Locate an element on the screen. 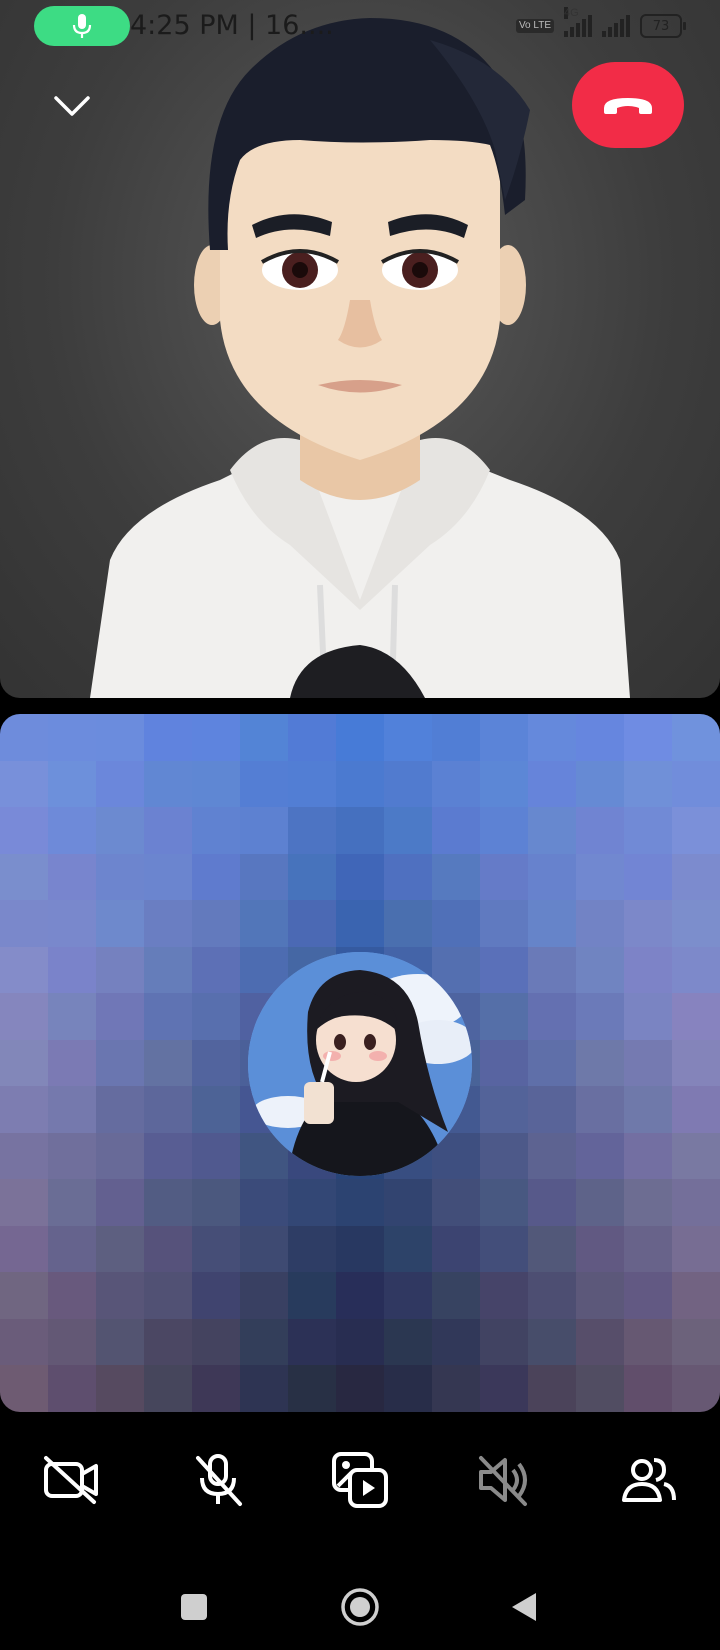  media-share-icon is located at coordinates (360, 1480).